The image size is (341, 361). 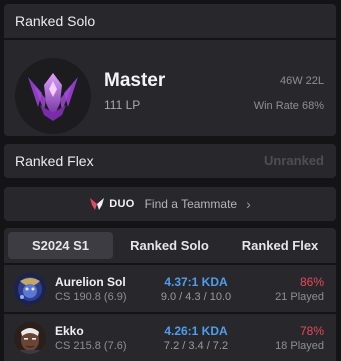 What do you see at coordinates (122, 105) in the screenshot?
I see `league-points: 111 LP` at bounding box center [122, 105].